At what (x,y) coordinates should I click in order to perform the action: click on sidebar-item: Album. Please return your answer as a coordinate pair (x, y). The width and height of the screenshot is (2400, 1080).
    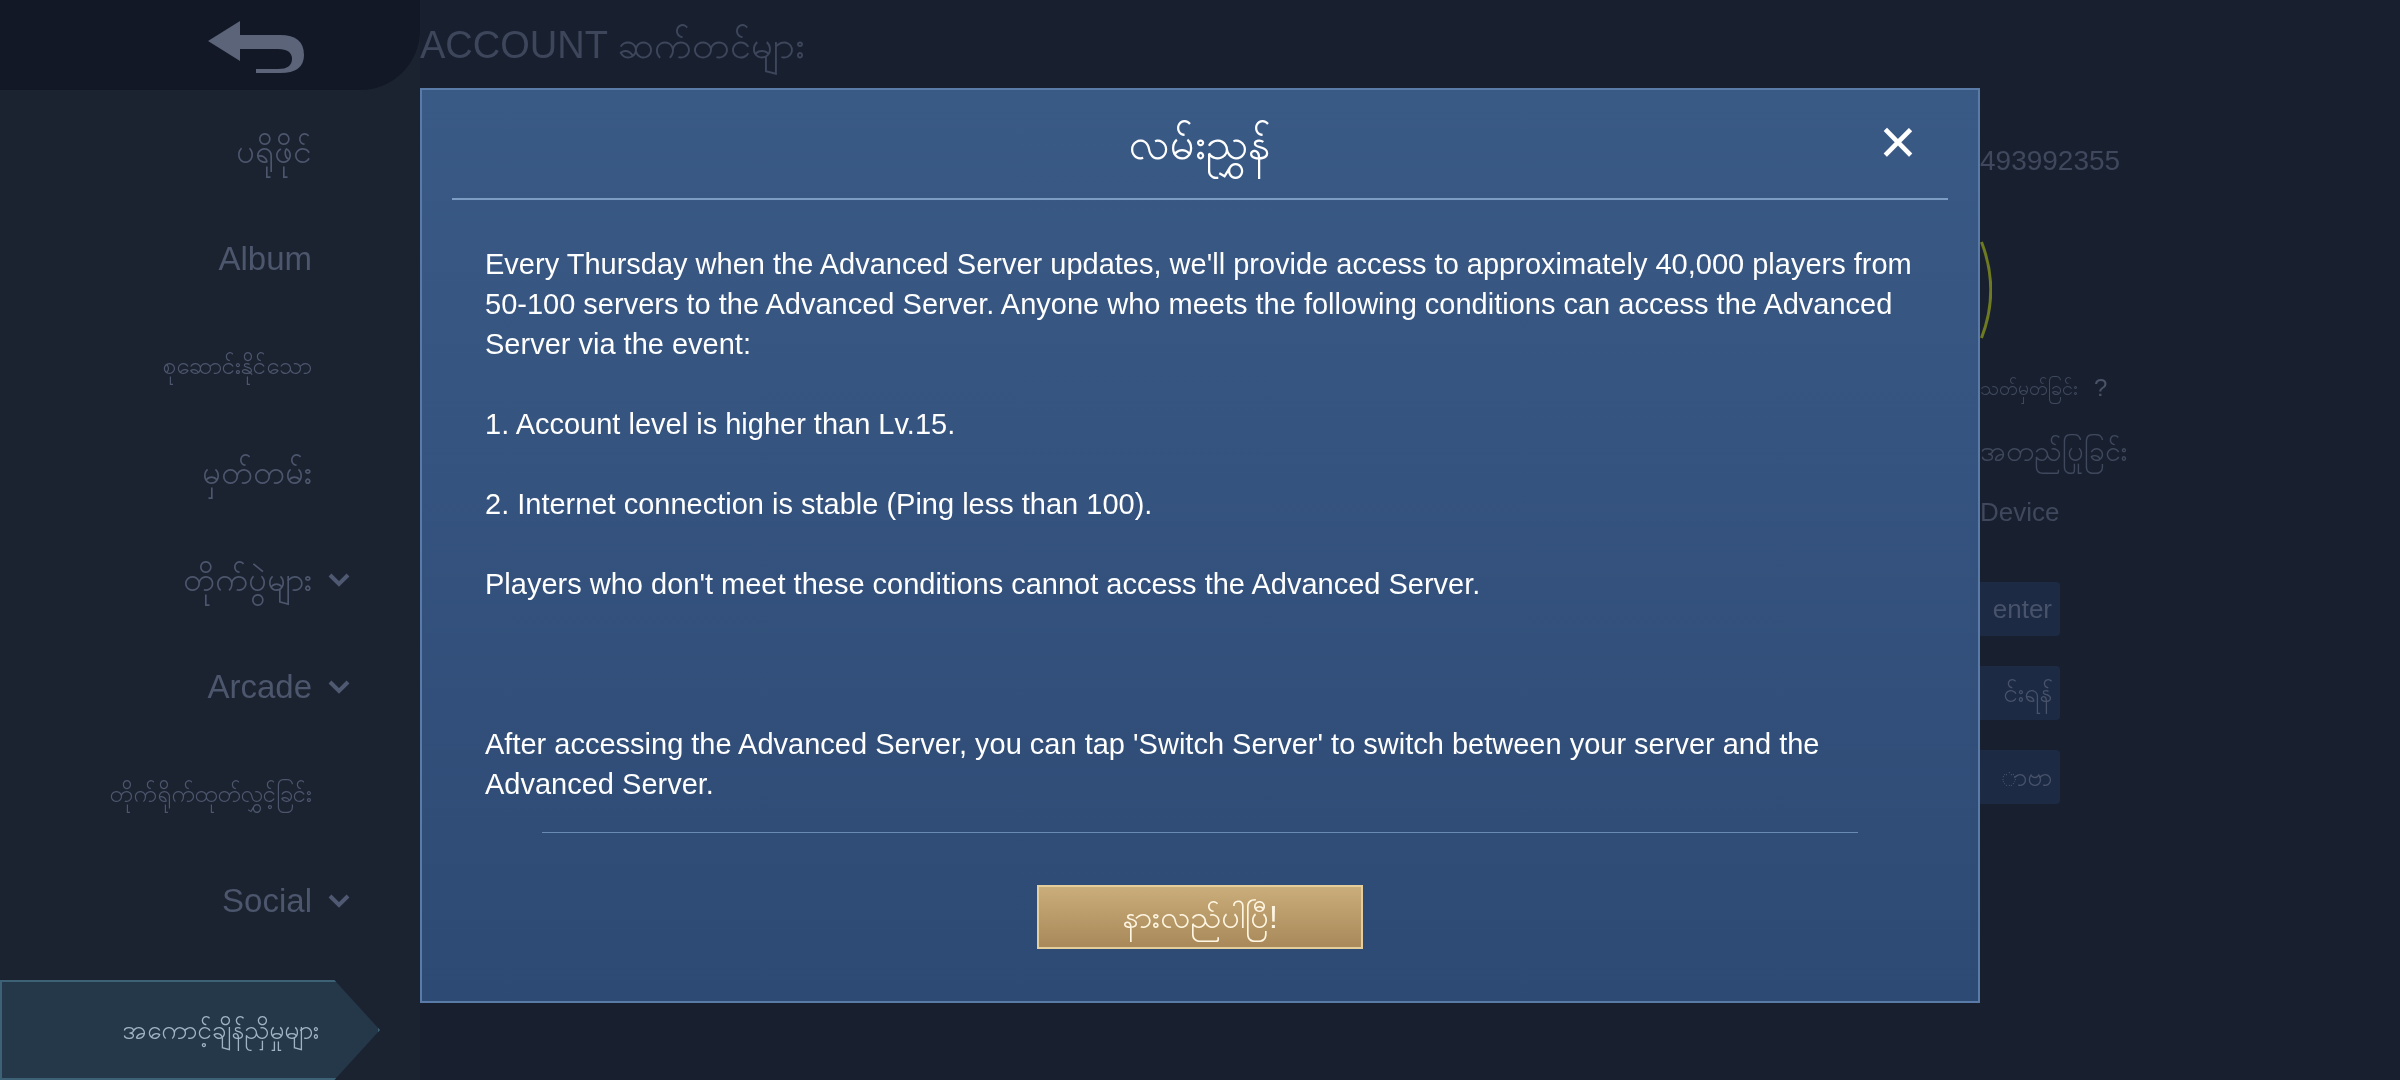
    Looking at the image, I should click on (265, 258).